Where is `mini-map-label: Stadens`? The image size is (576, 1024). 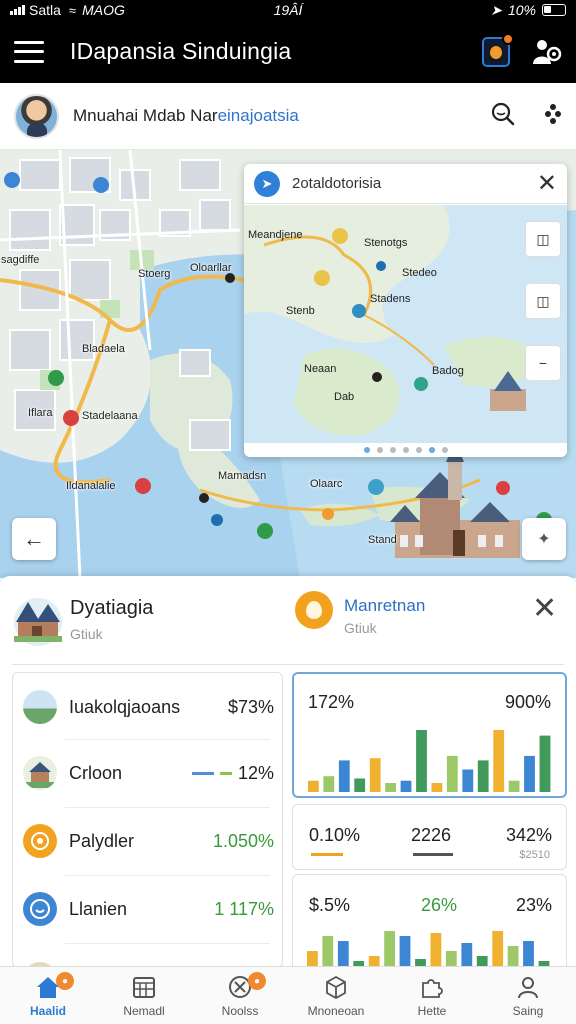
mini-map-label: Stadens is located at coordinates (390, 299).